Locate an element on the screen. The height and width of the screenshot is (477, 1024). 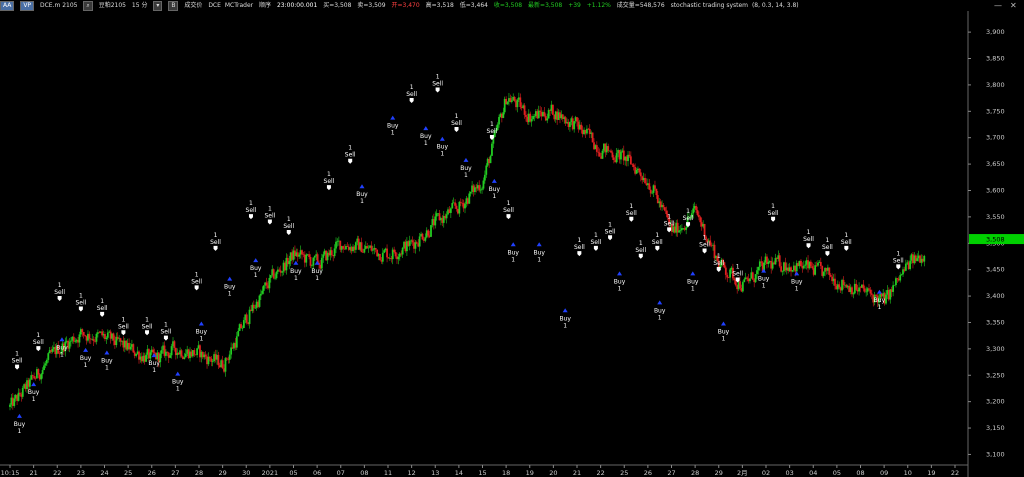
y-tick-label: 3,750 is located at coordinates (995, 111).